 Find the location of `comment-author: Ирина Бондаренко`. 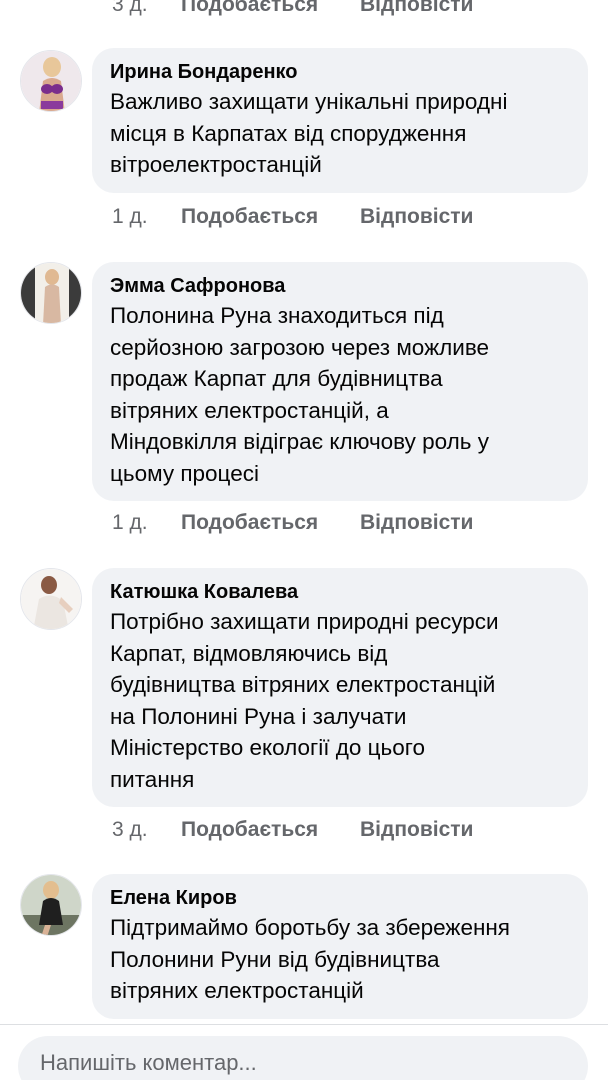

comment-author: Ирина Бондаренко is located at coordinates (340, 72).